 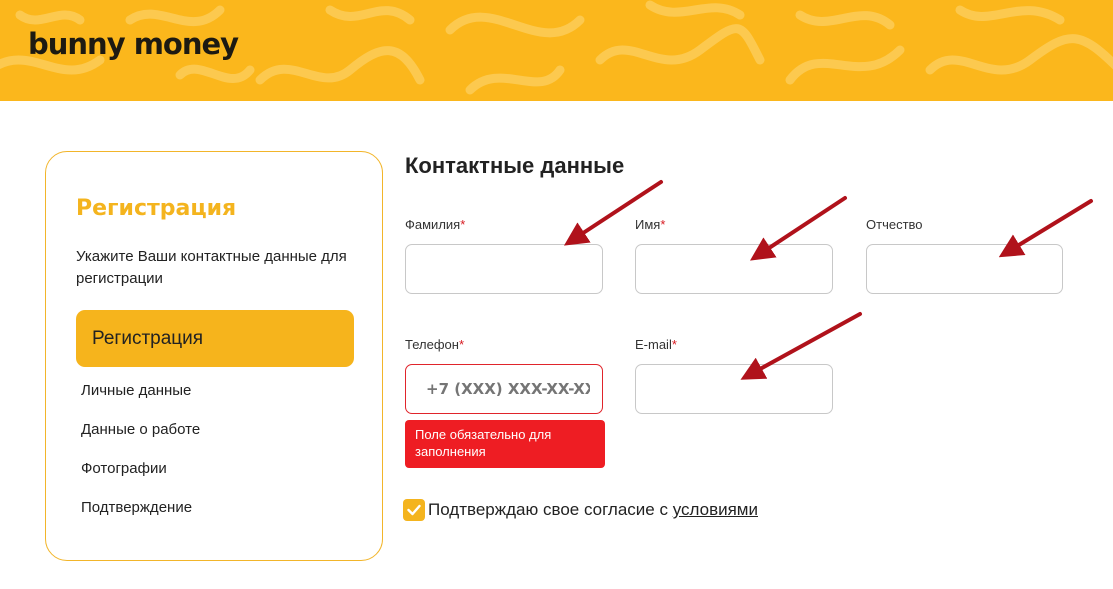 What do you see at coordinates (515, 165) in the screenshot?
I see `form-title: Контактные данные` at bounding box center [515, 165].